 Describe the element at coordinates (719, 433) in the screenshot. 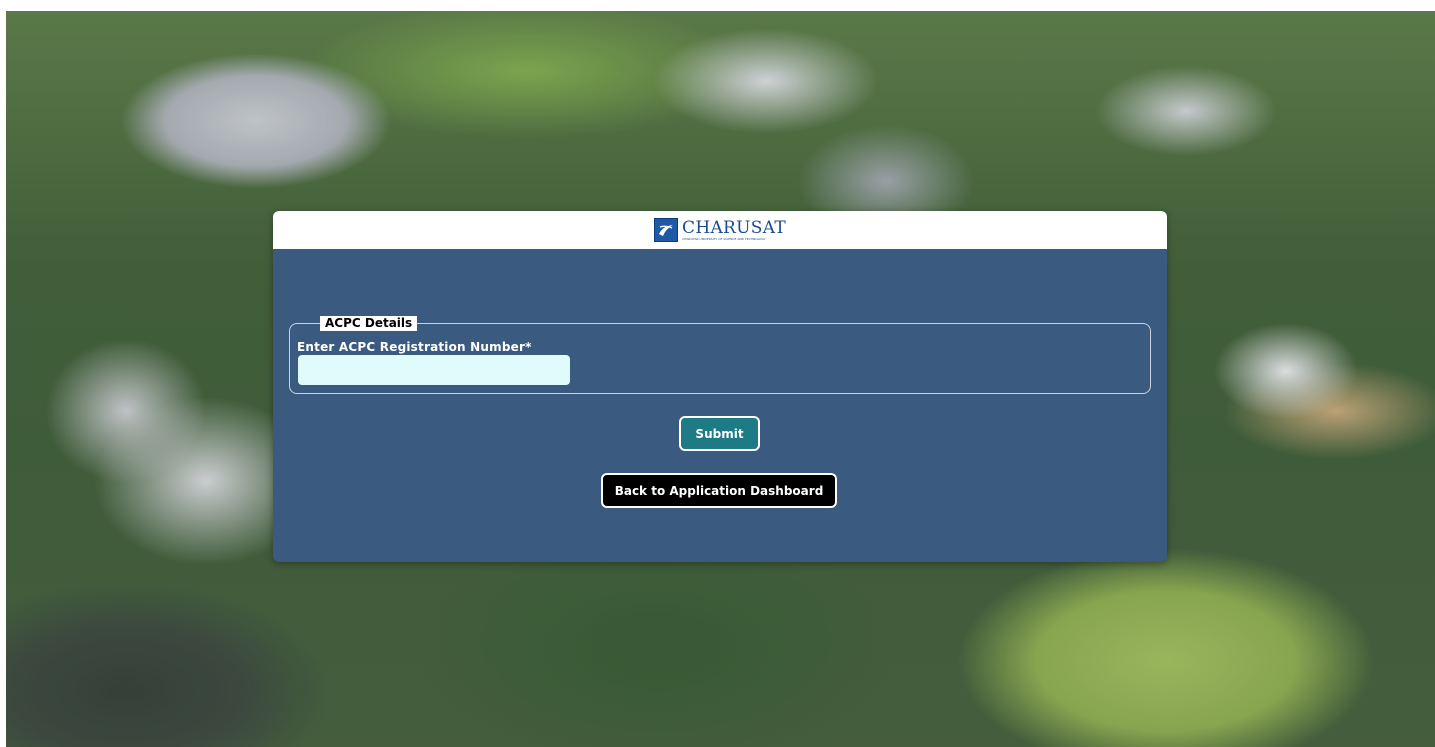

I see `submit-button: Submit` at that location.